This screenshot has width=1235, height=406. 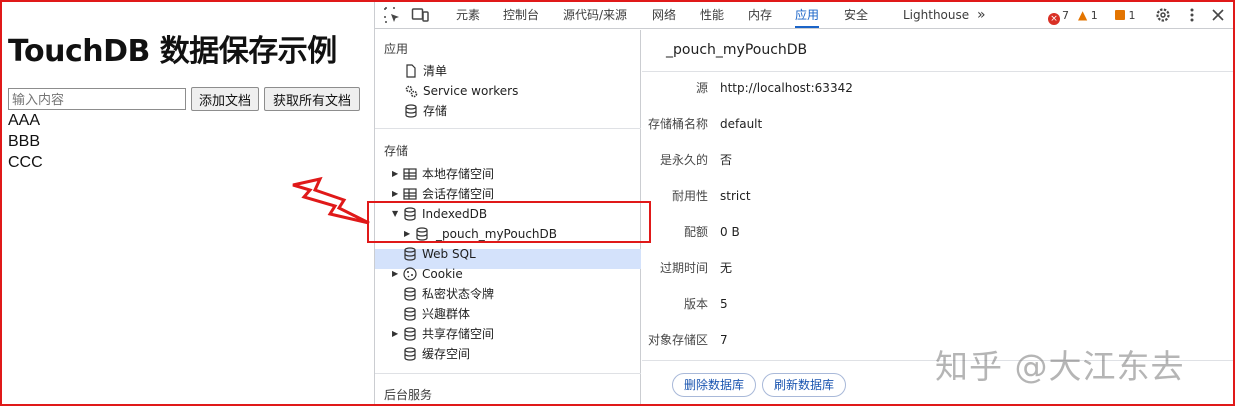 What do you see at coordinates (696, 160) in the screenshot?
I see `detail-row-persistent: 是永久的否` at bounding box center [696, 160].